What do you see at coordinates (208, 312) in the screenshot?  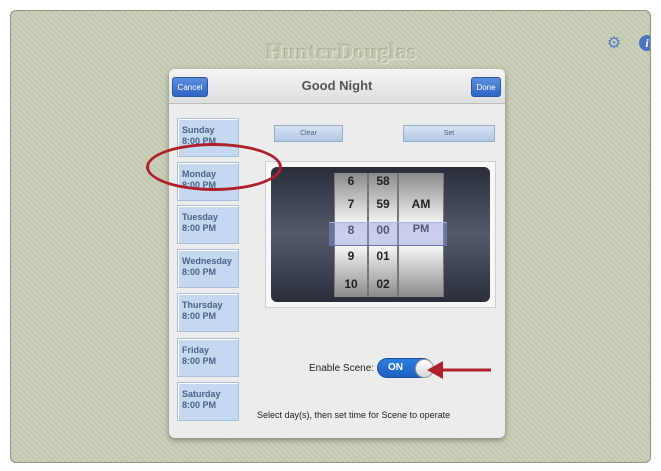 I see `day-thursday: Thursday 8:00 PM` at bounding box center [208, 312].